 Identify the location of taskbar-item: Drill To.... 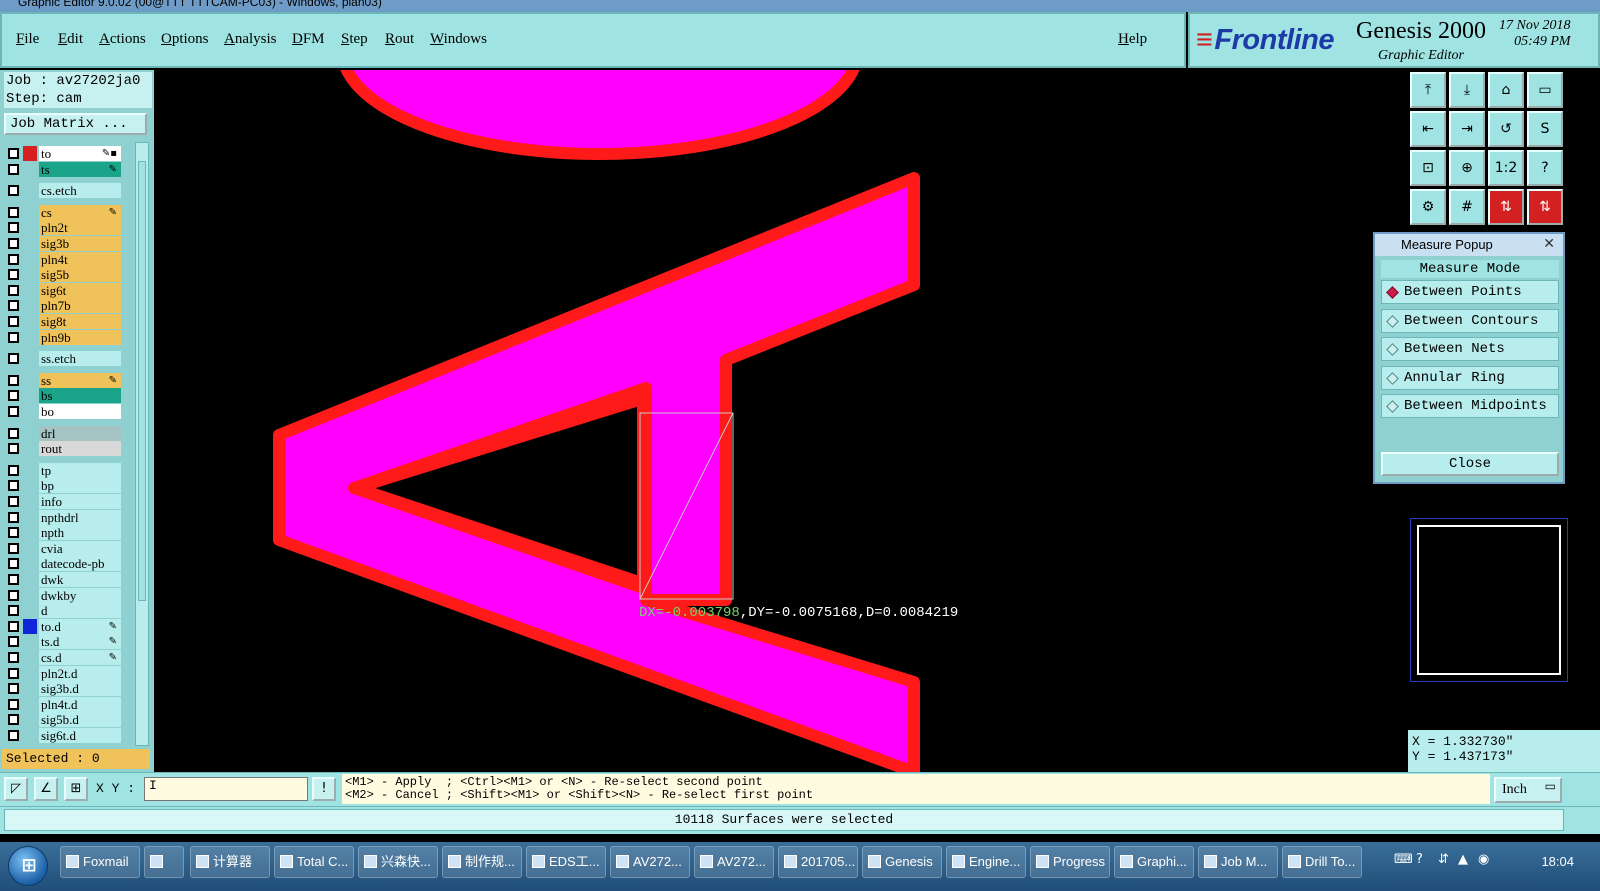
(1322, 862).